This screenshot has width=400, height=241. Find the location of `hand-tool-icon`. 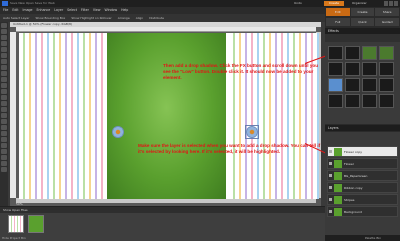

hand-tool-icon is located at coordinates (4, 37).